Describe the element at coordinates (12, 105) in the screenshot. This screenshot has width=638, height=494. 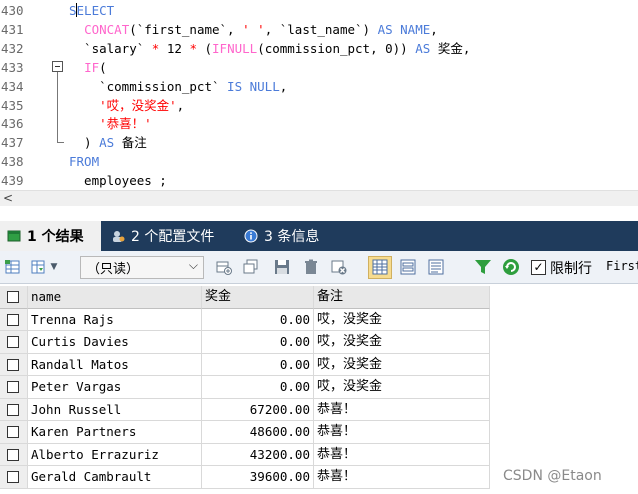
I see `line-number: 435` at that location.